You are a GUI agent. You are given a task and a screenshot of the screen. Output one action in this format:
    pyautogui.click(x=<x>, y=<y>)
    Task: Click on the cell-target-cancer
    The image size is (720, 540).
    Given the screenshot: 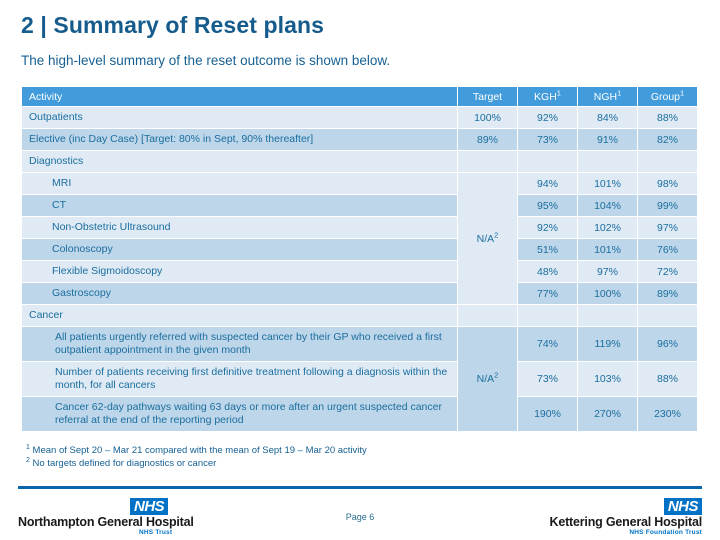 What is the action you would take?
    pyautogui.click(x=487, y=315)
    